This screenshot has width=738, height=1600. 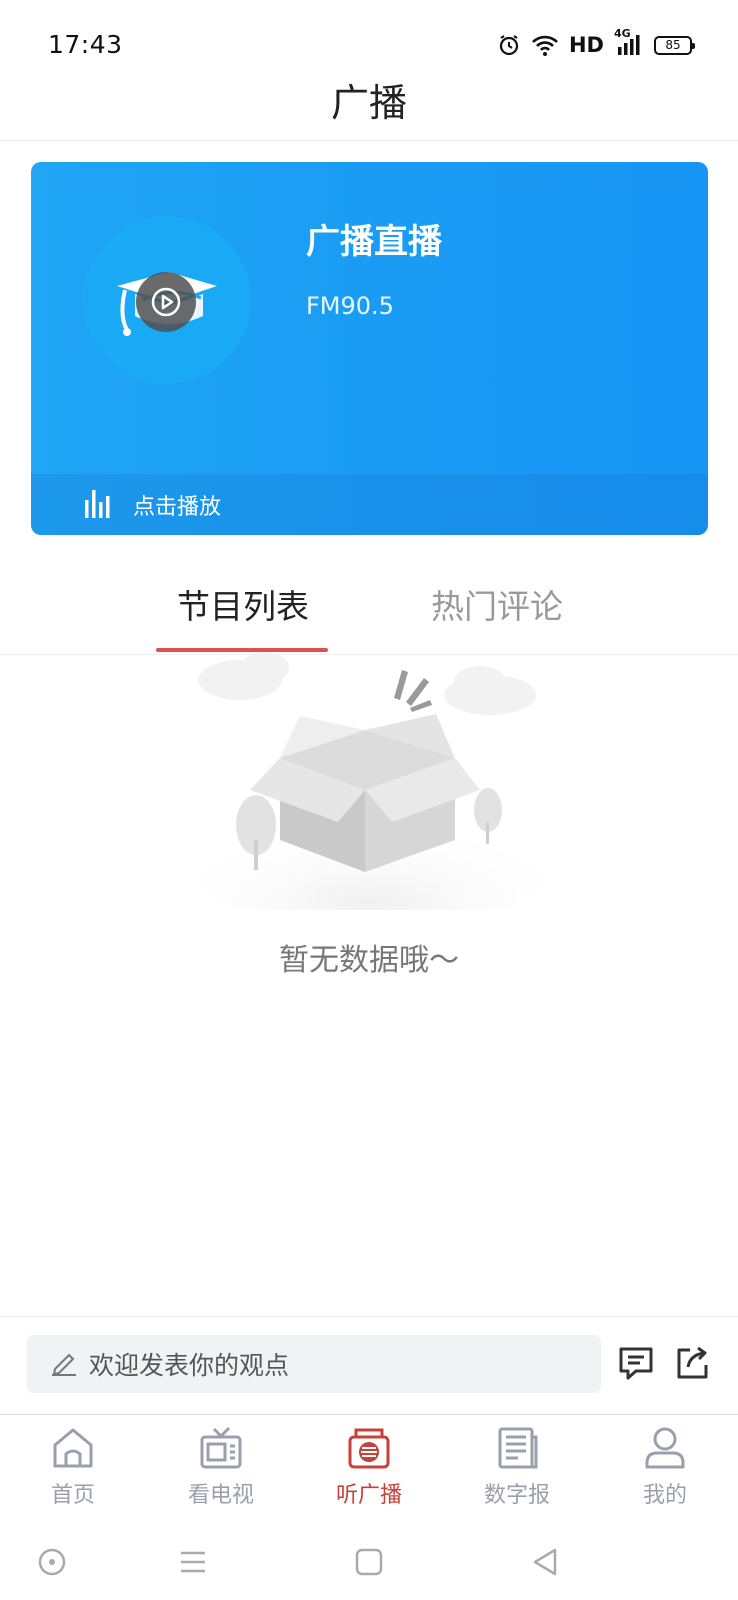 What do you see at coordinates (665, 1470) in the screenshot?
I see `nav-item-mine: 我的` at bounding box center [665, 1470].